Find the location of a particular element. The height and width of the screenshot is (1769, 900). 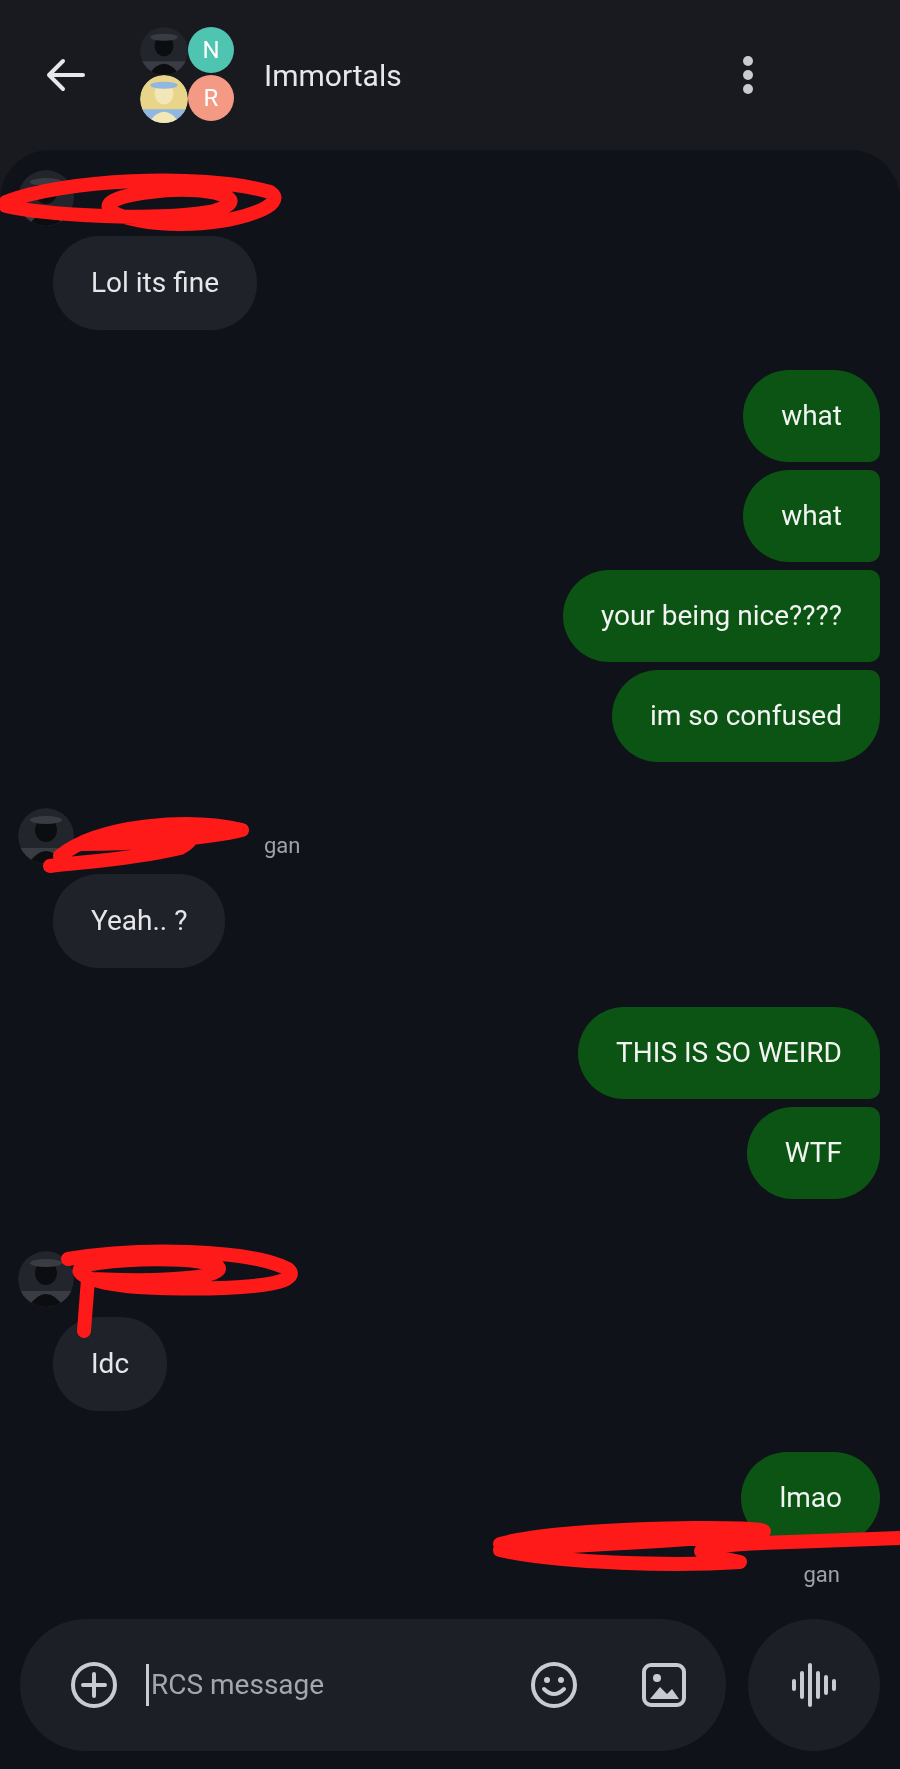

image-icon is located at coordinates (664, 1685).